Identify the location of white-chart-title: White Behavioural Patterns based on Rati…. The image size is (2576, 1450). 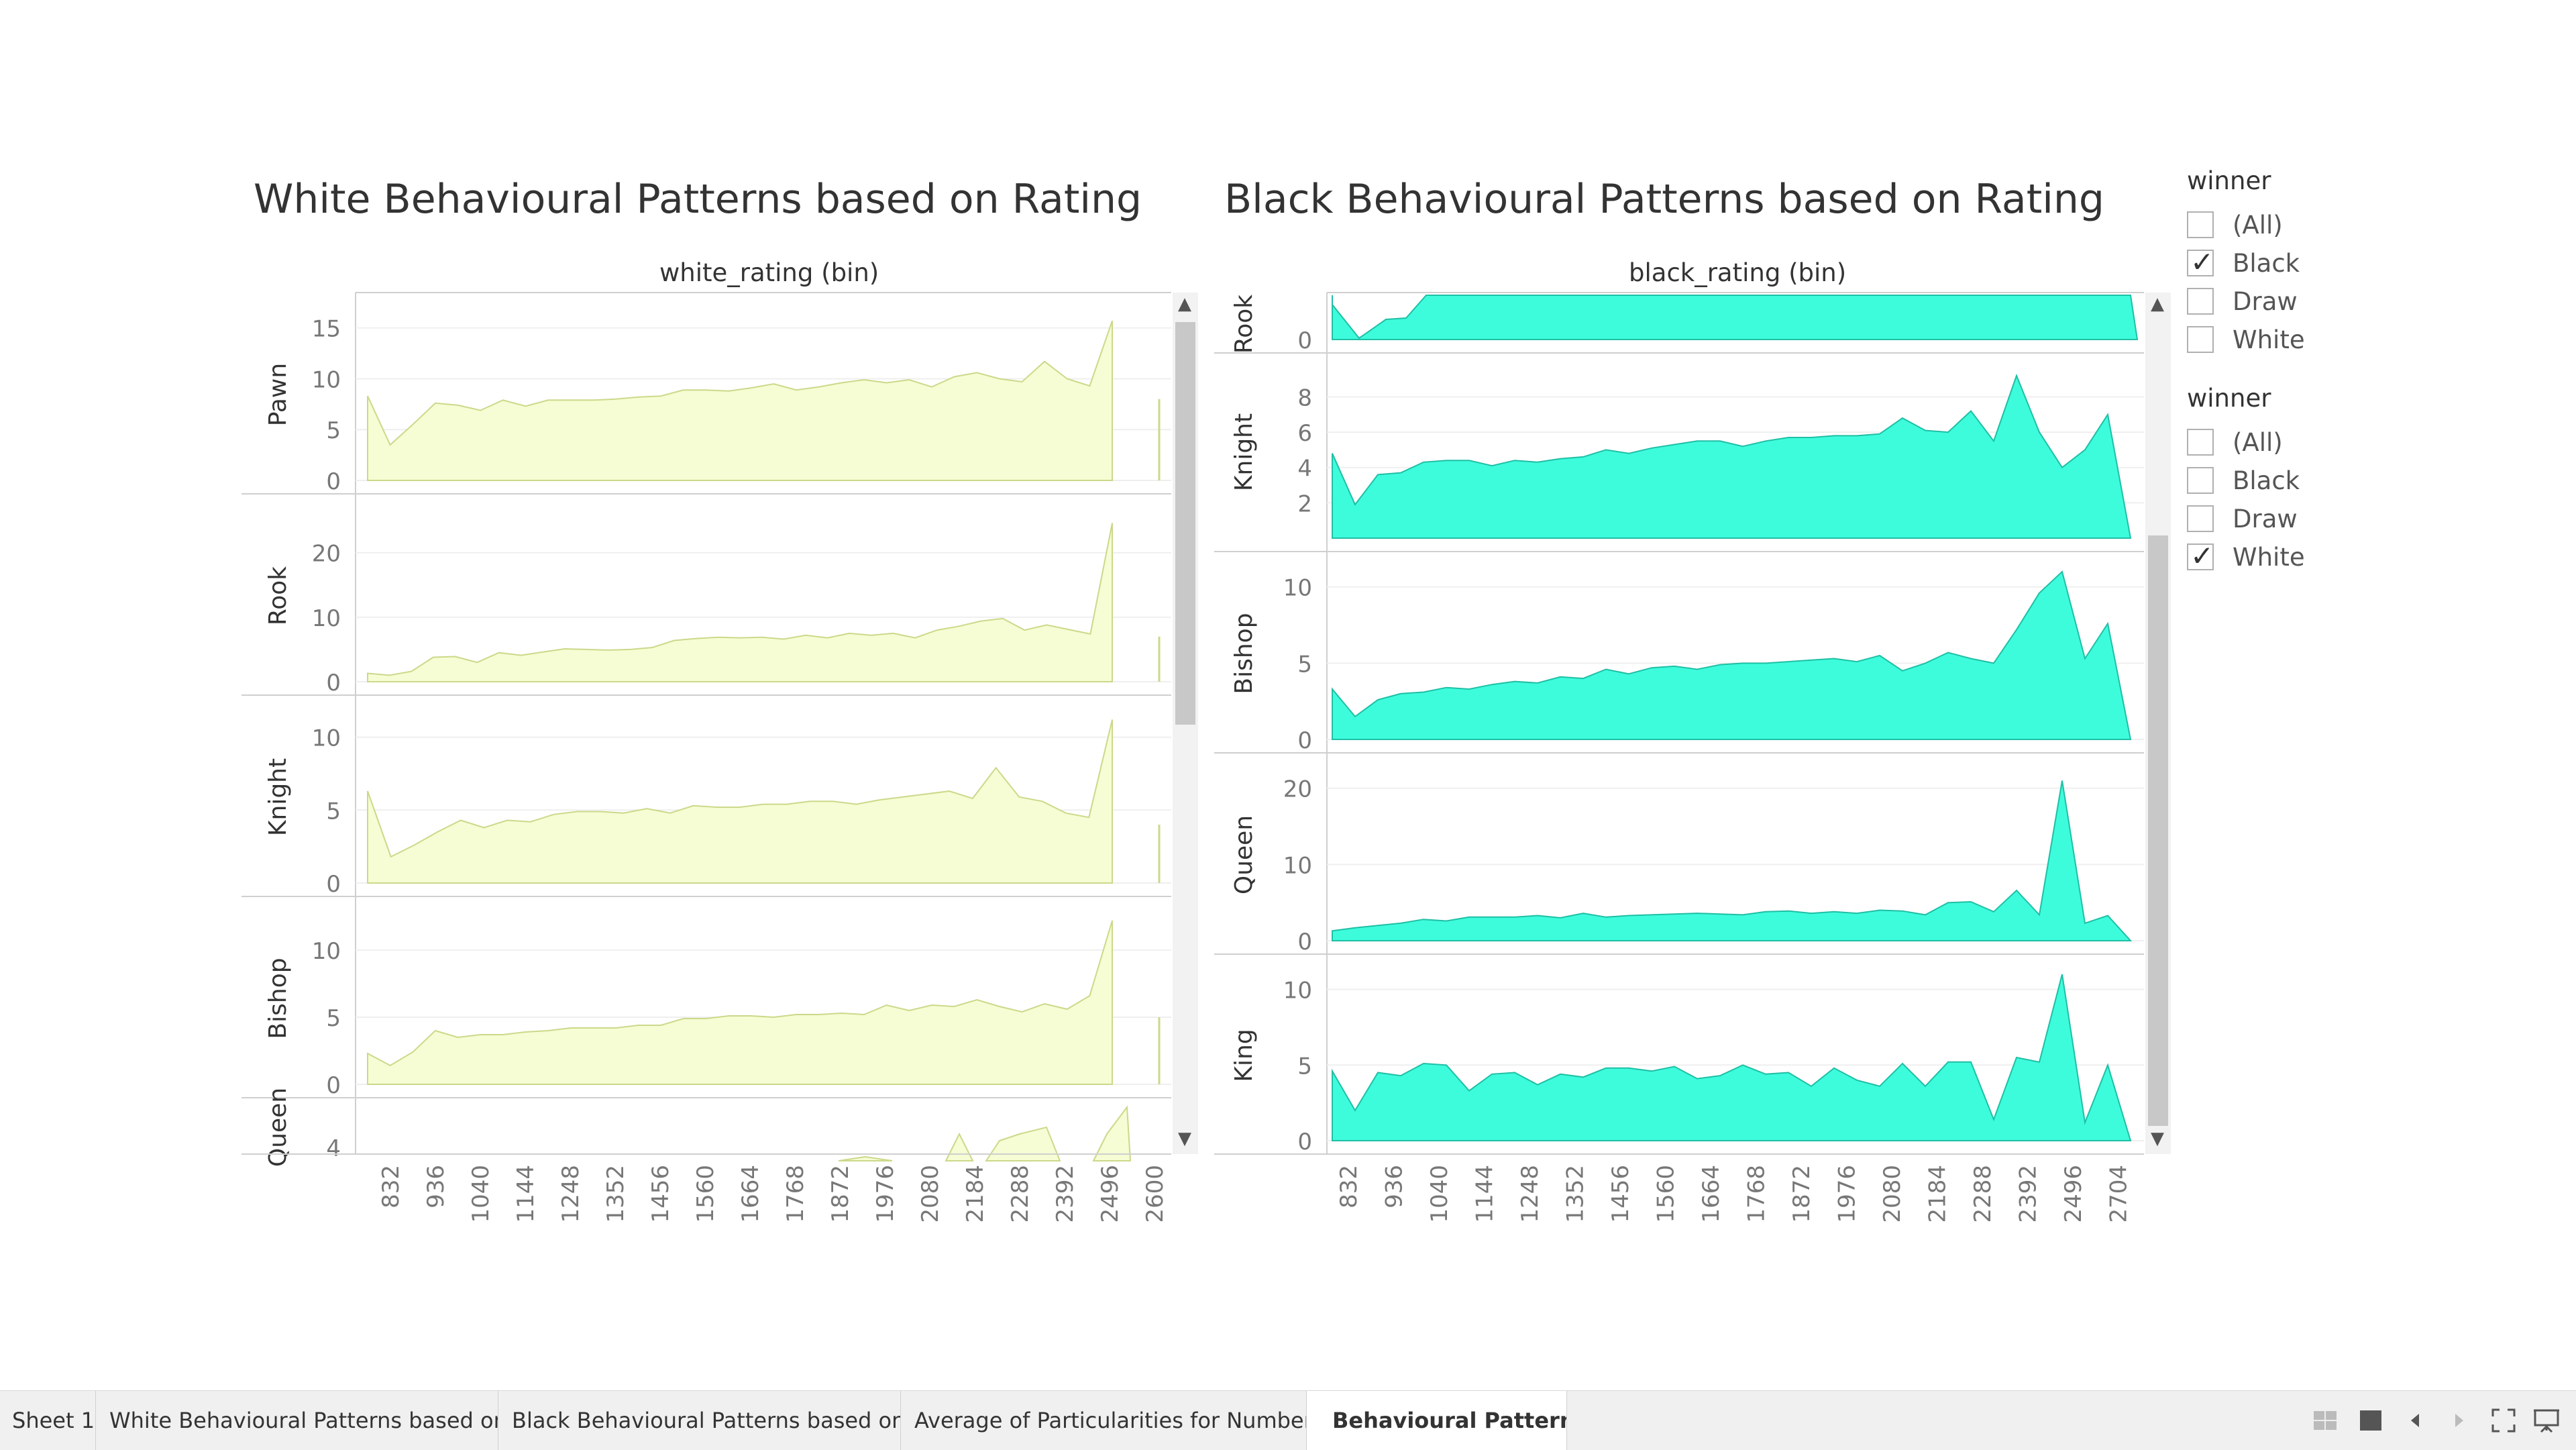
(698, 200).